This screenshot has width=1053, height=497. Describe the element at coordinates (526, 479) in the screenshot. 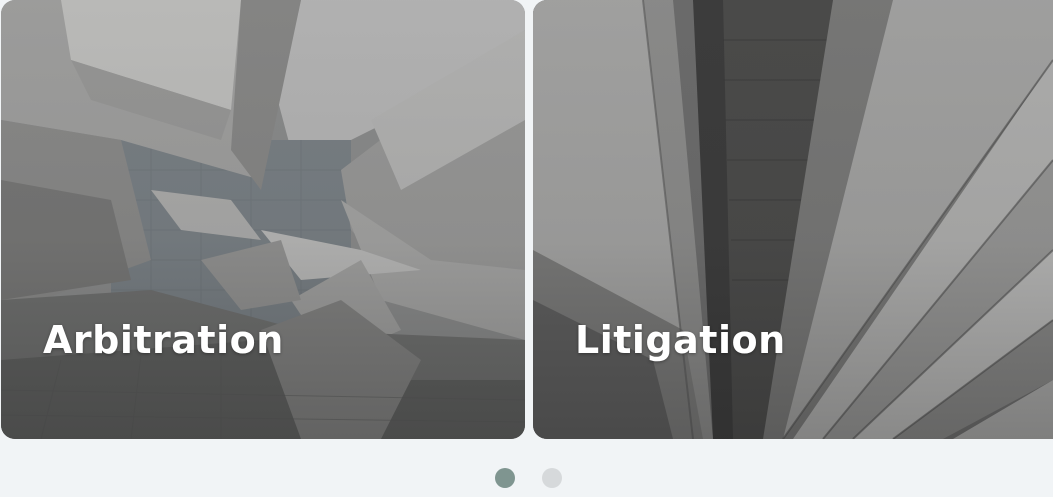

I see `carousel-pagination` at that location.